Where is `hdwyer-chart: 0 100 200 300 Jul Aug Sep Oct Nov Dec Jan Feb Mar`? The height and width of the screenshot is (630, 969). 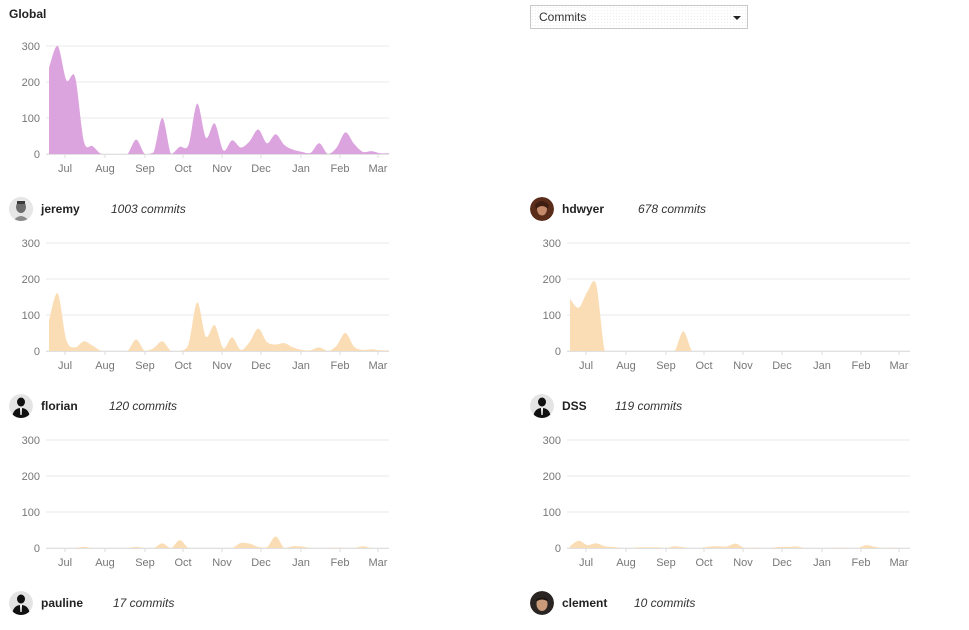
hdwyer-chart: 0 100 200 300 Jul Aug Sep Oct Nov Dec Jan Feb Mar is located at coordinates (726, 305).